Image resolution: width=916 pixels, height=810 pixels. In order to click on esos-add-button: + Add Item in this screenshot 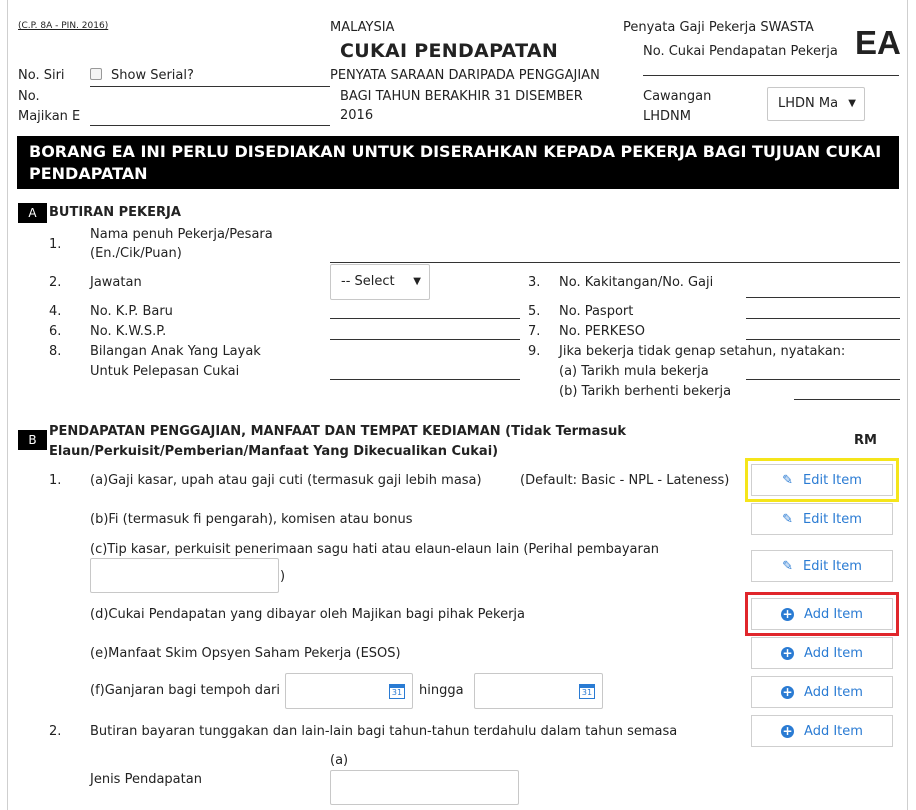, I will do `click(822, 653)`.